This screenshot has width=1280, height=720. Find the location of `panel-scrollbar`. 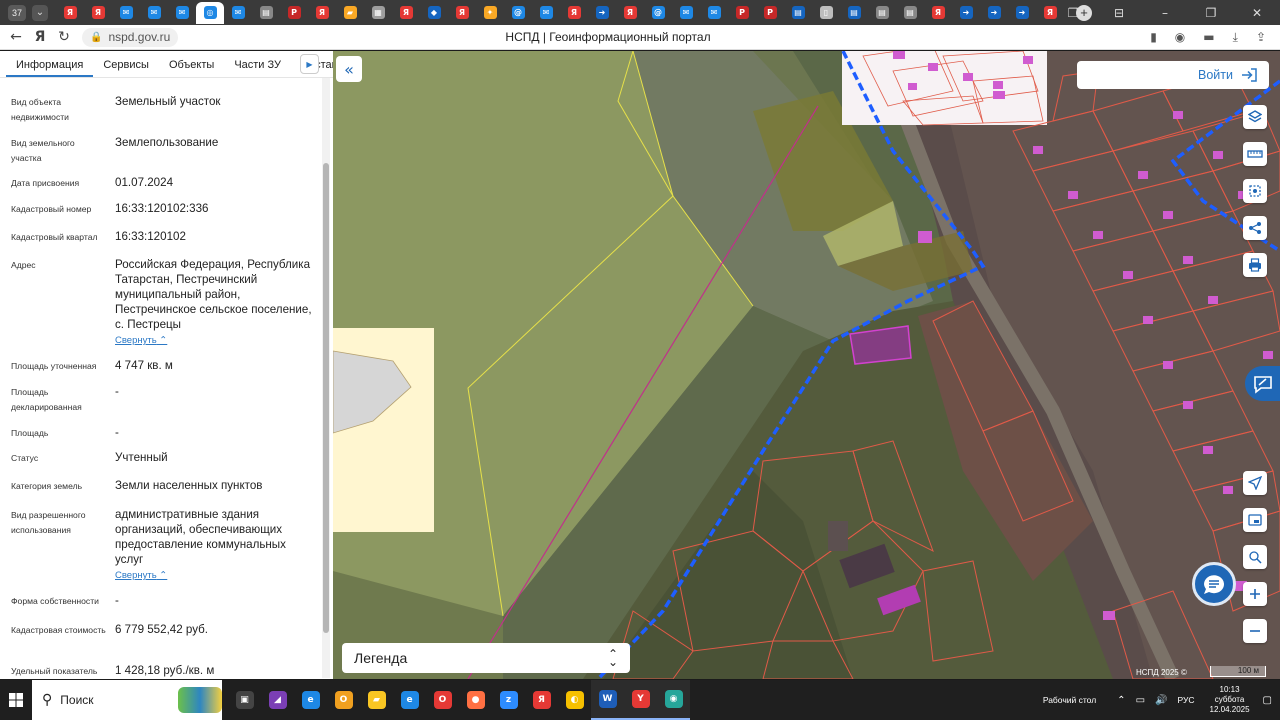

panel-scrollbar is located at coordinates (326, 378).